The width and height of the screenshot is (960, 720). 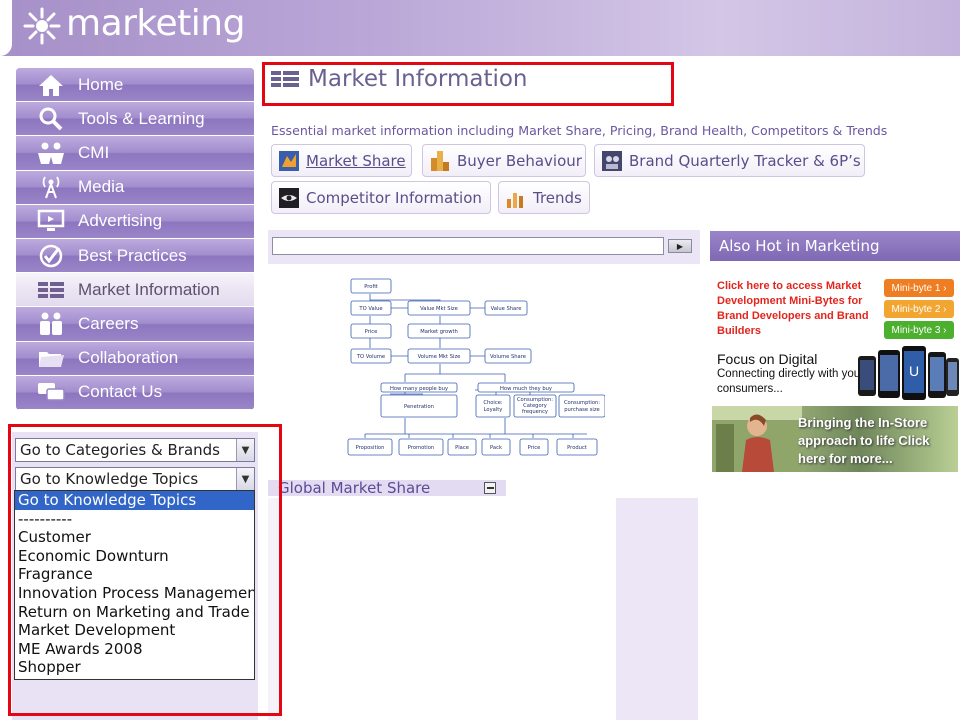 I want to click on trends-icon, so click(x=516, y=198).